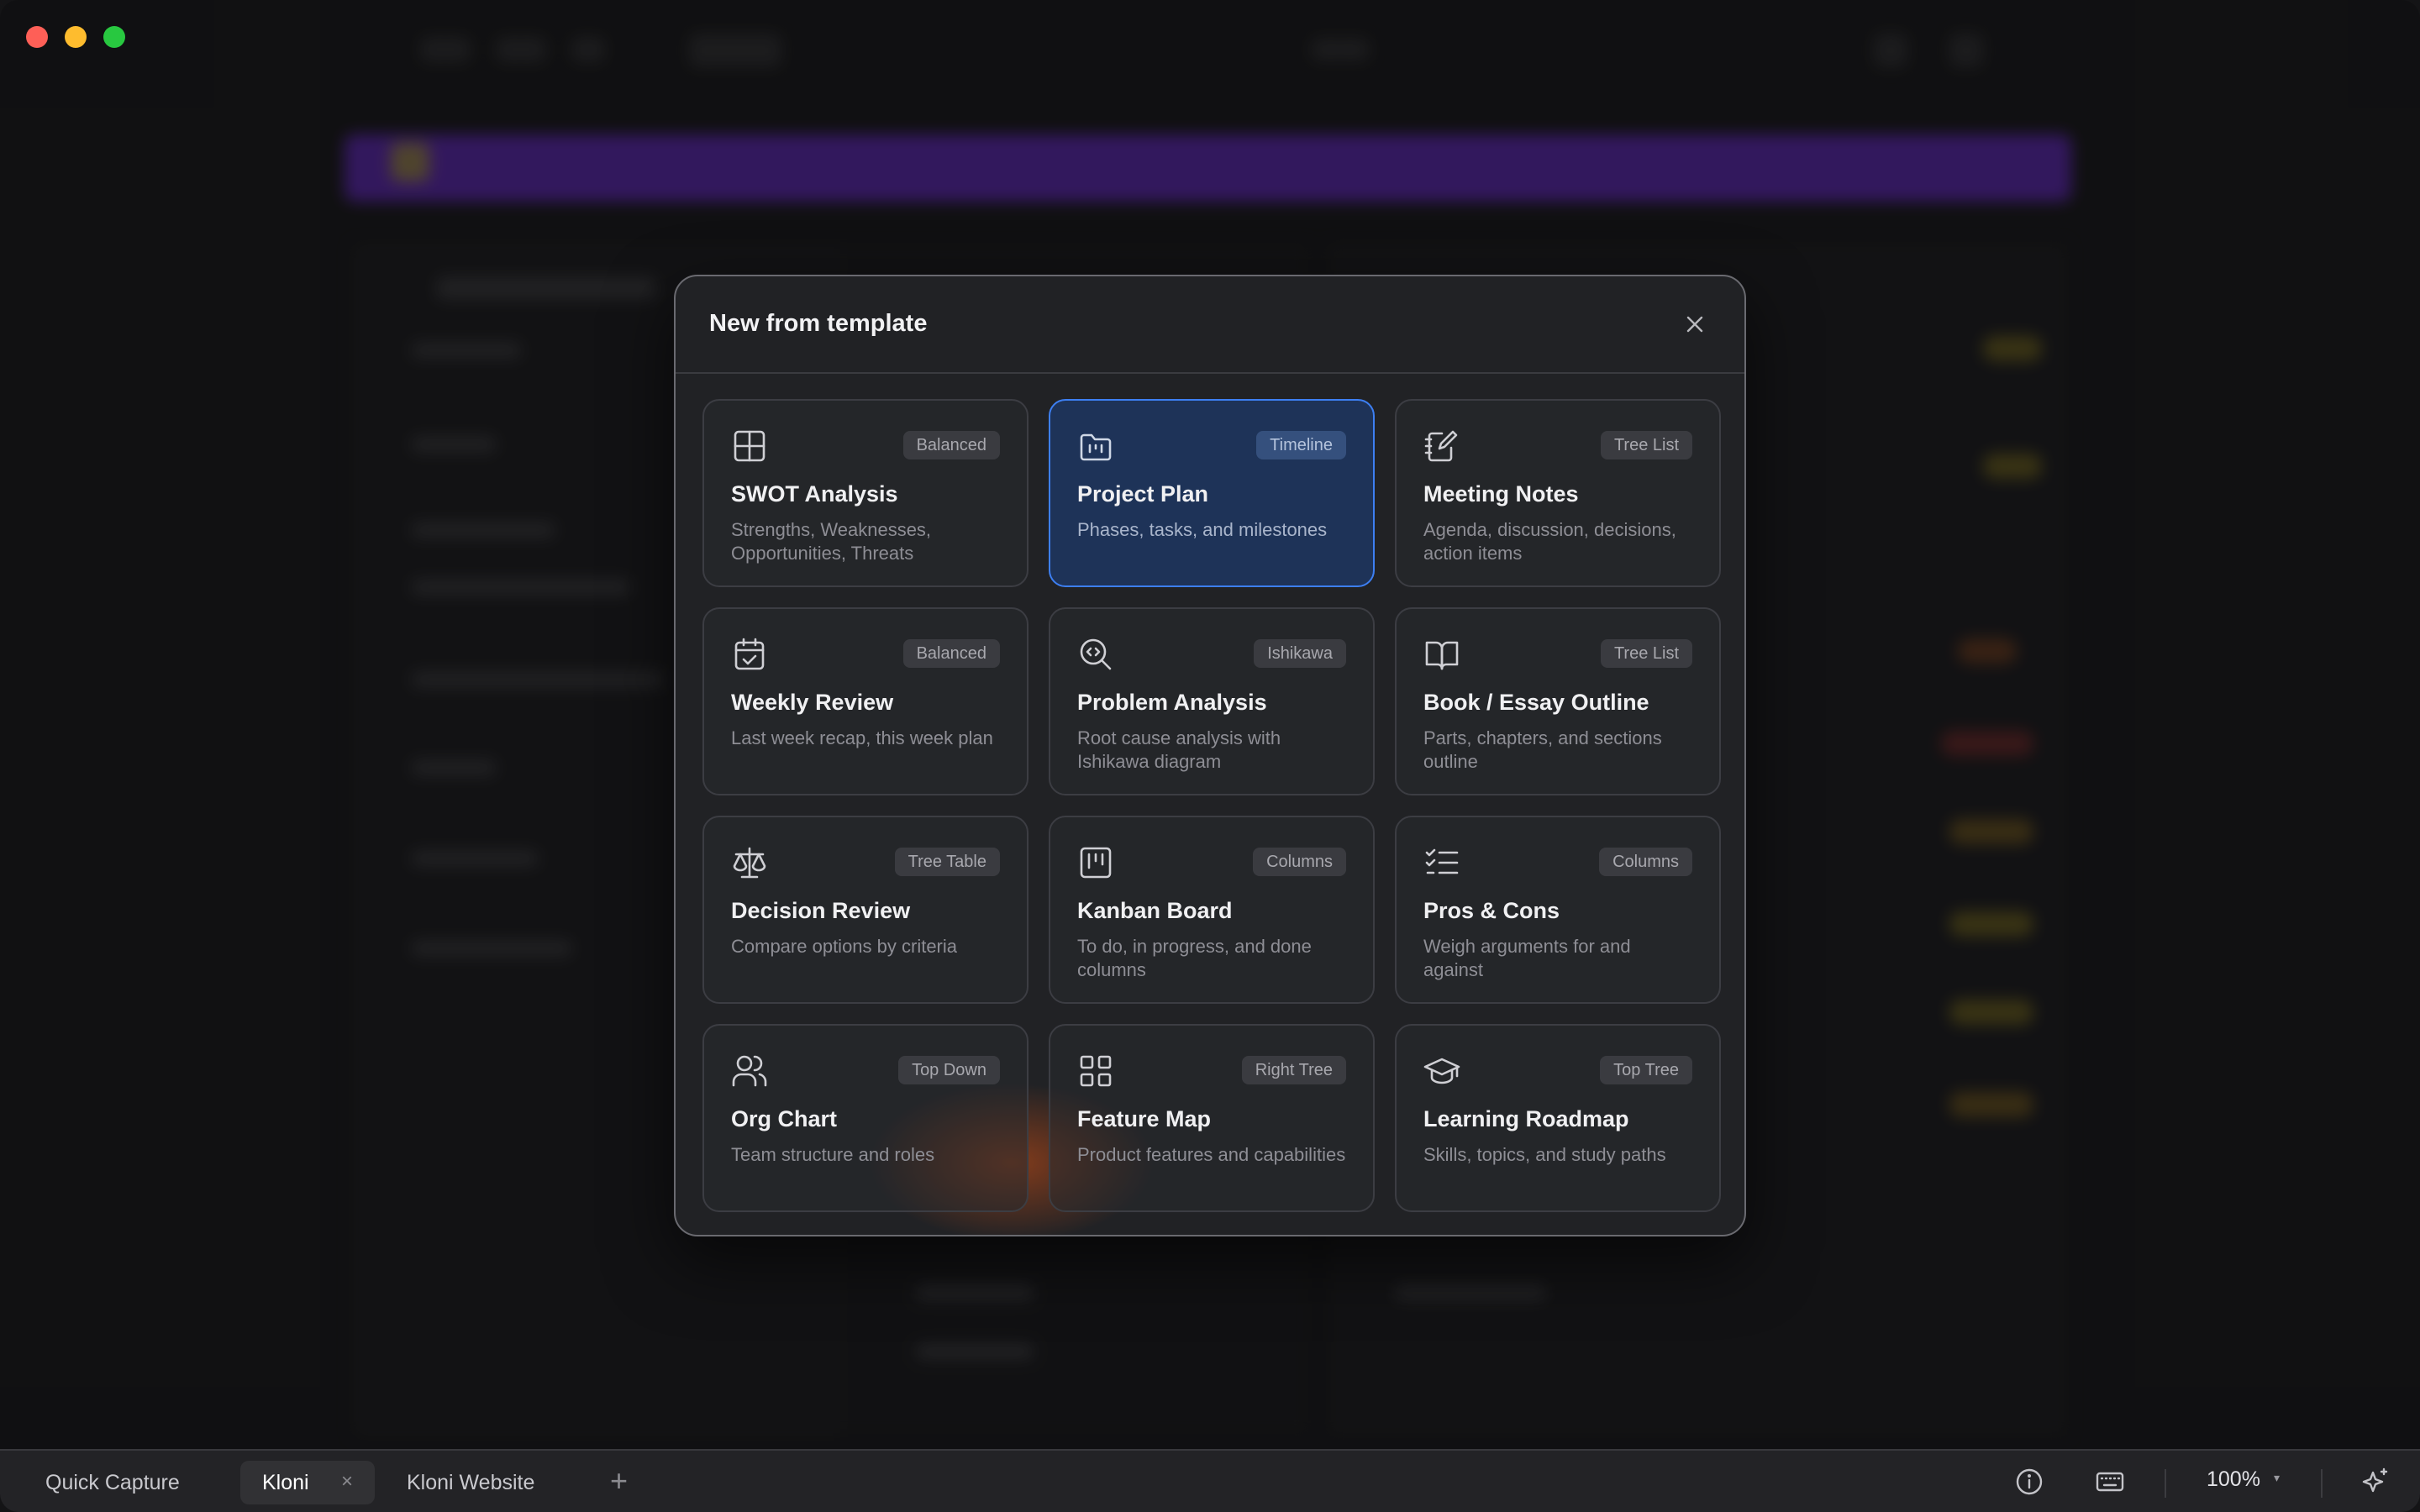 The height and width of the screenshot is (1512, 2420). I want to click on layout-badge: Ishikawa, so click(1300, 653).